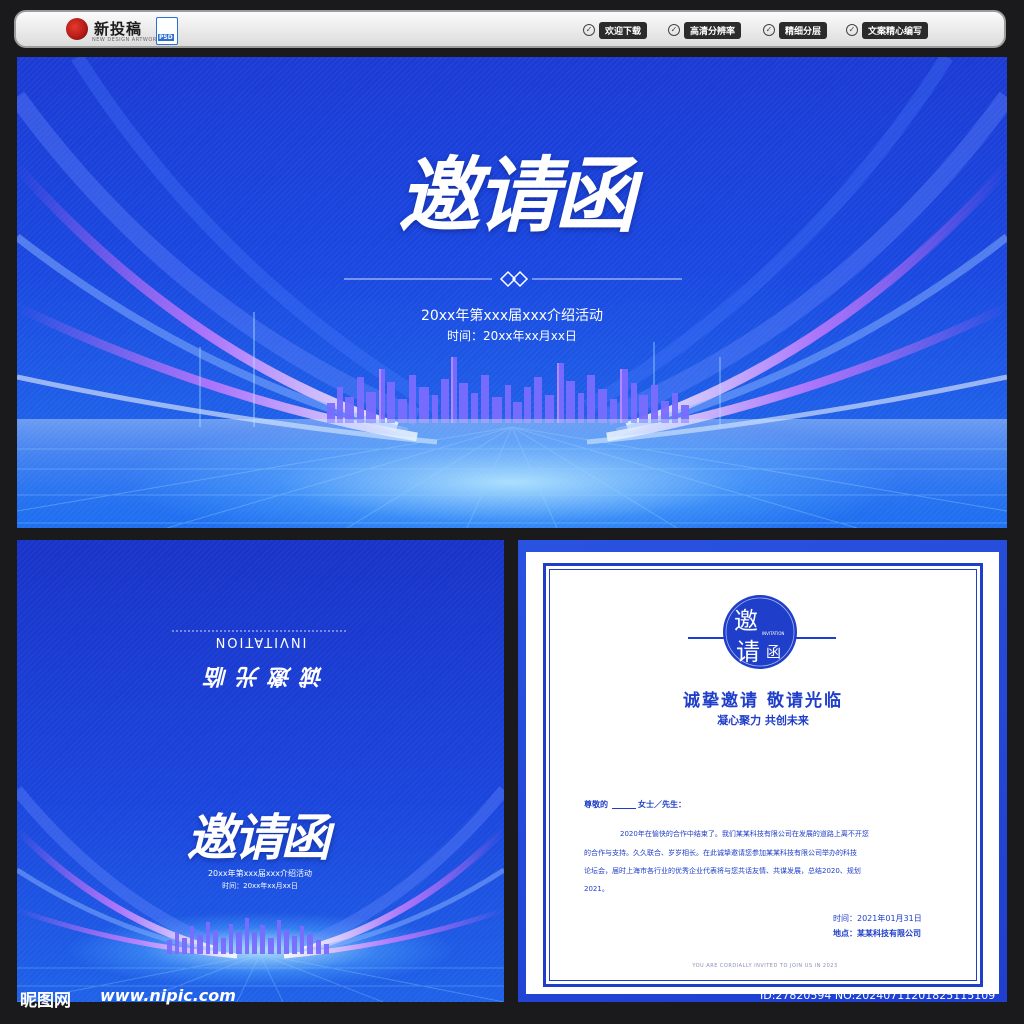 The image size is (1024, 1024). I want to click on time-line: 时间：20xx年xx月xx日, so click(512, 336).